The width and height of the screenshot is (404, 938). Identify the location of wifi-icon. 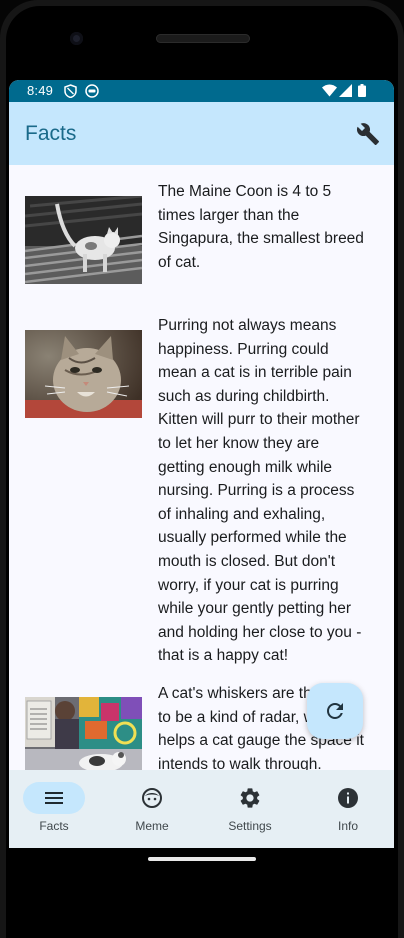
(329, 93).